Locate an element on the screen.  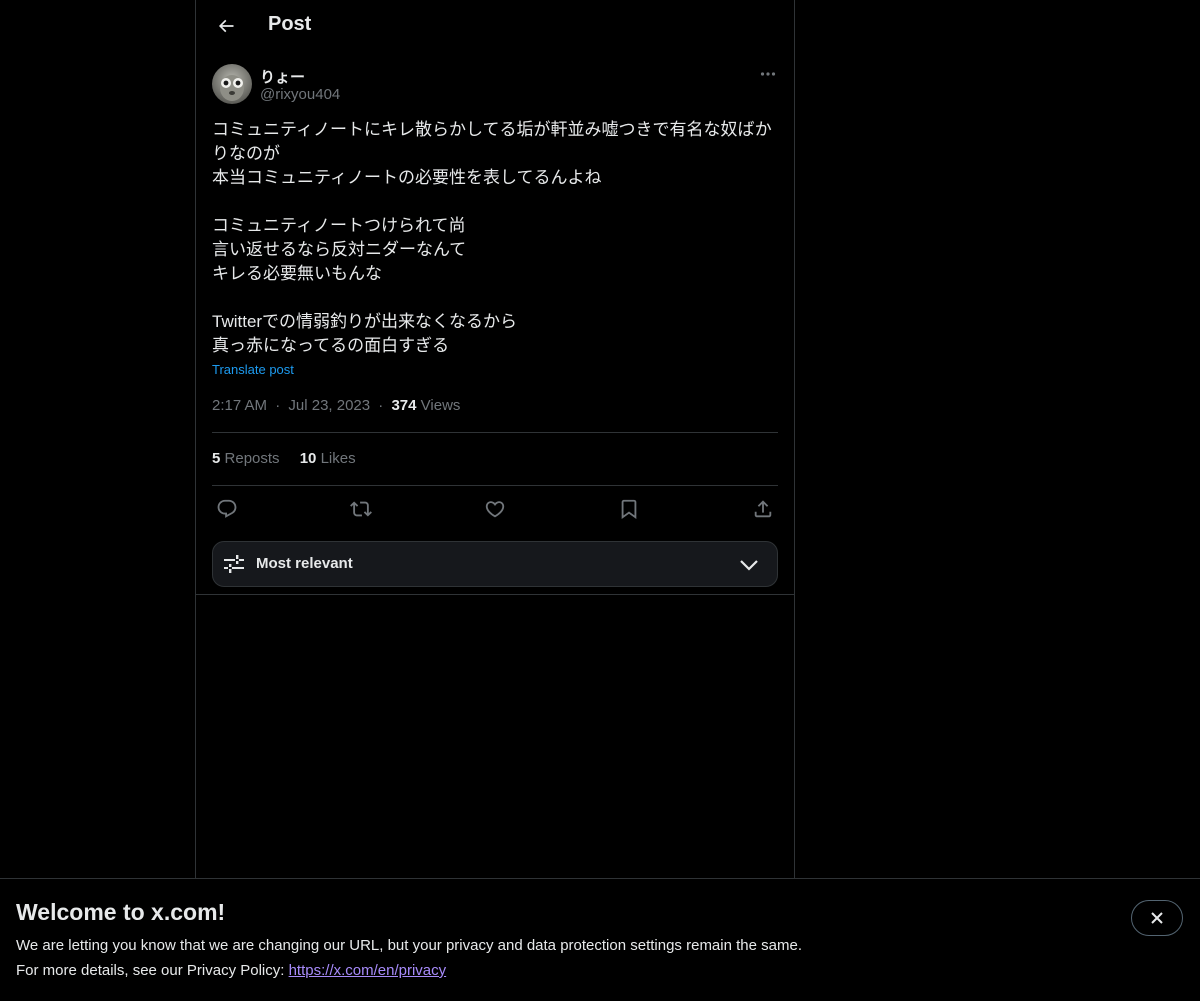
bookmark-icon is located at coordinates (629, 509).